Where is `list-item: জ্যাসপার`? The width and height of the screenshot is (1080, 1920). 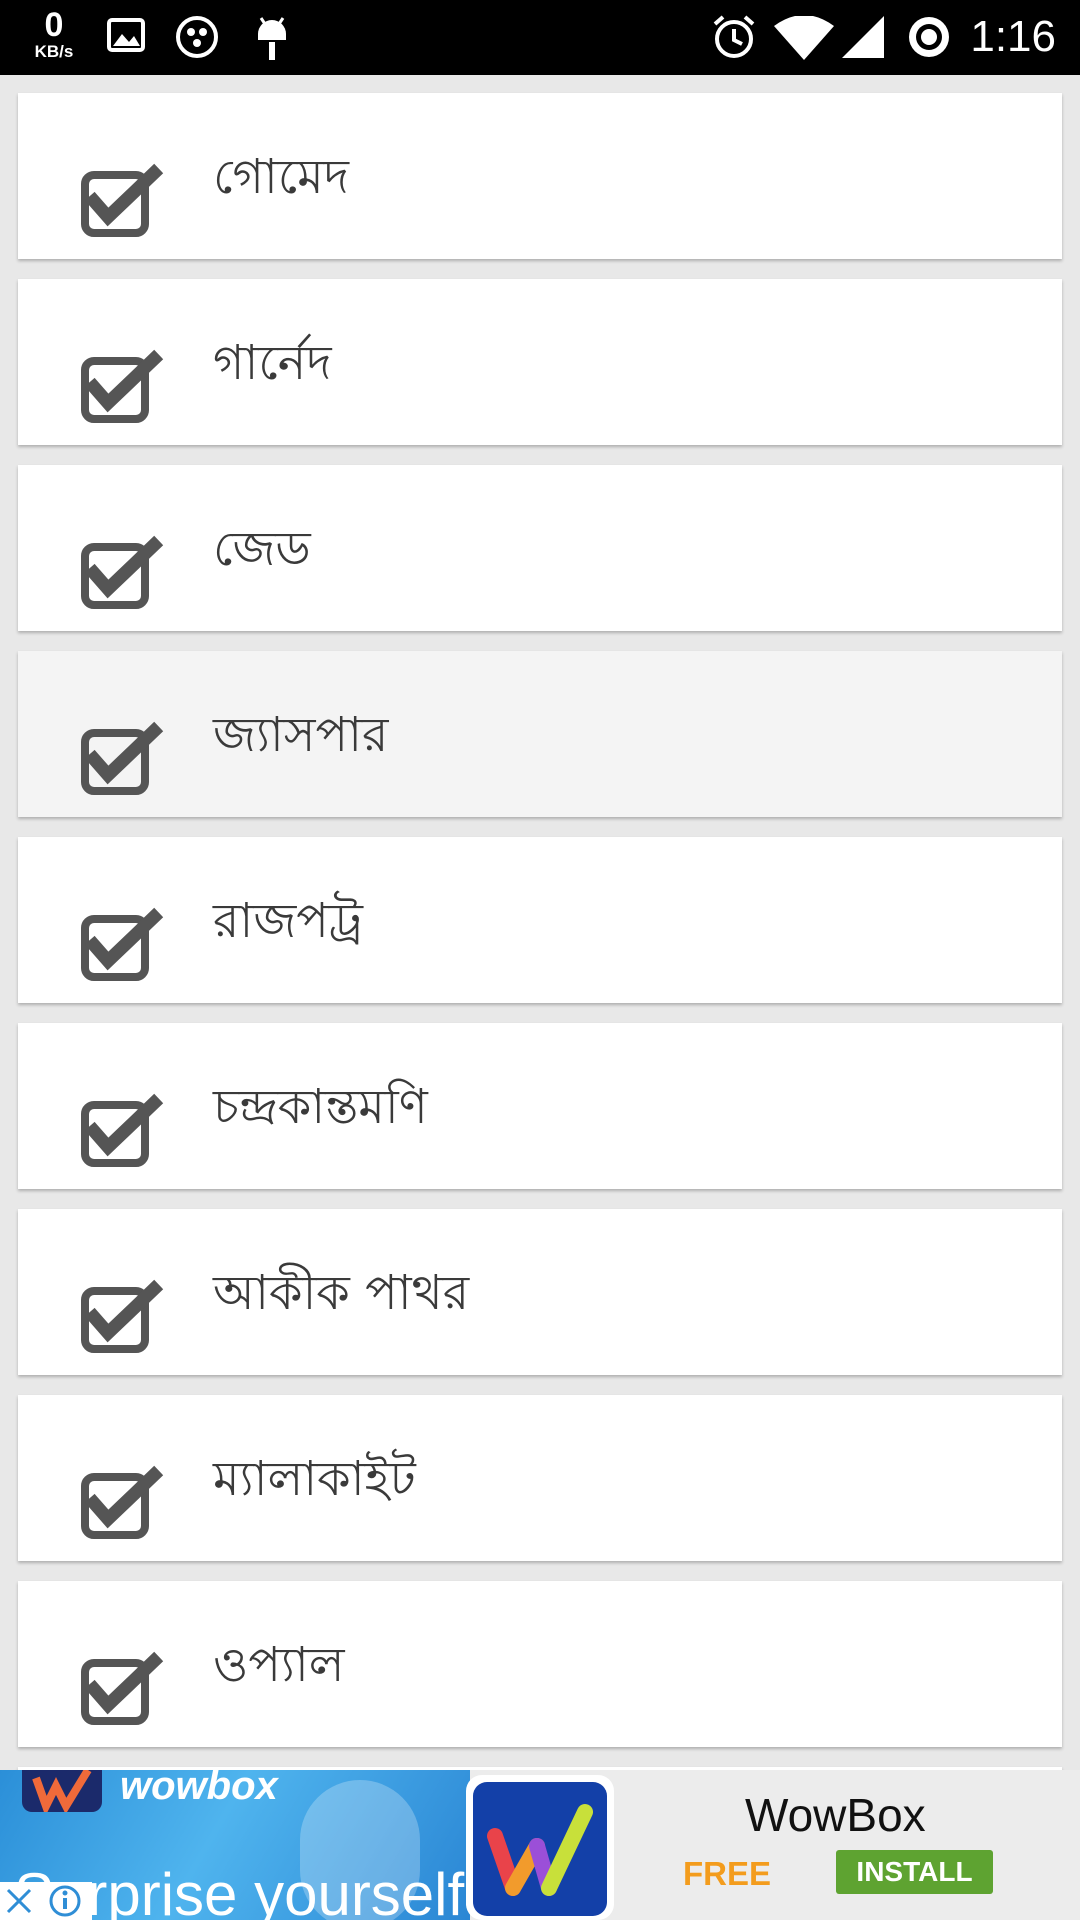
list-item: জ্যাসপার is located at coordinates (540, 734).